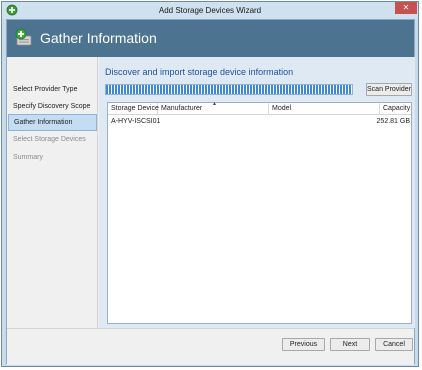  Describe the element at coordinates (98, 38) in the screenshot. I see `page-title: Gather Information` at that location.